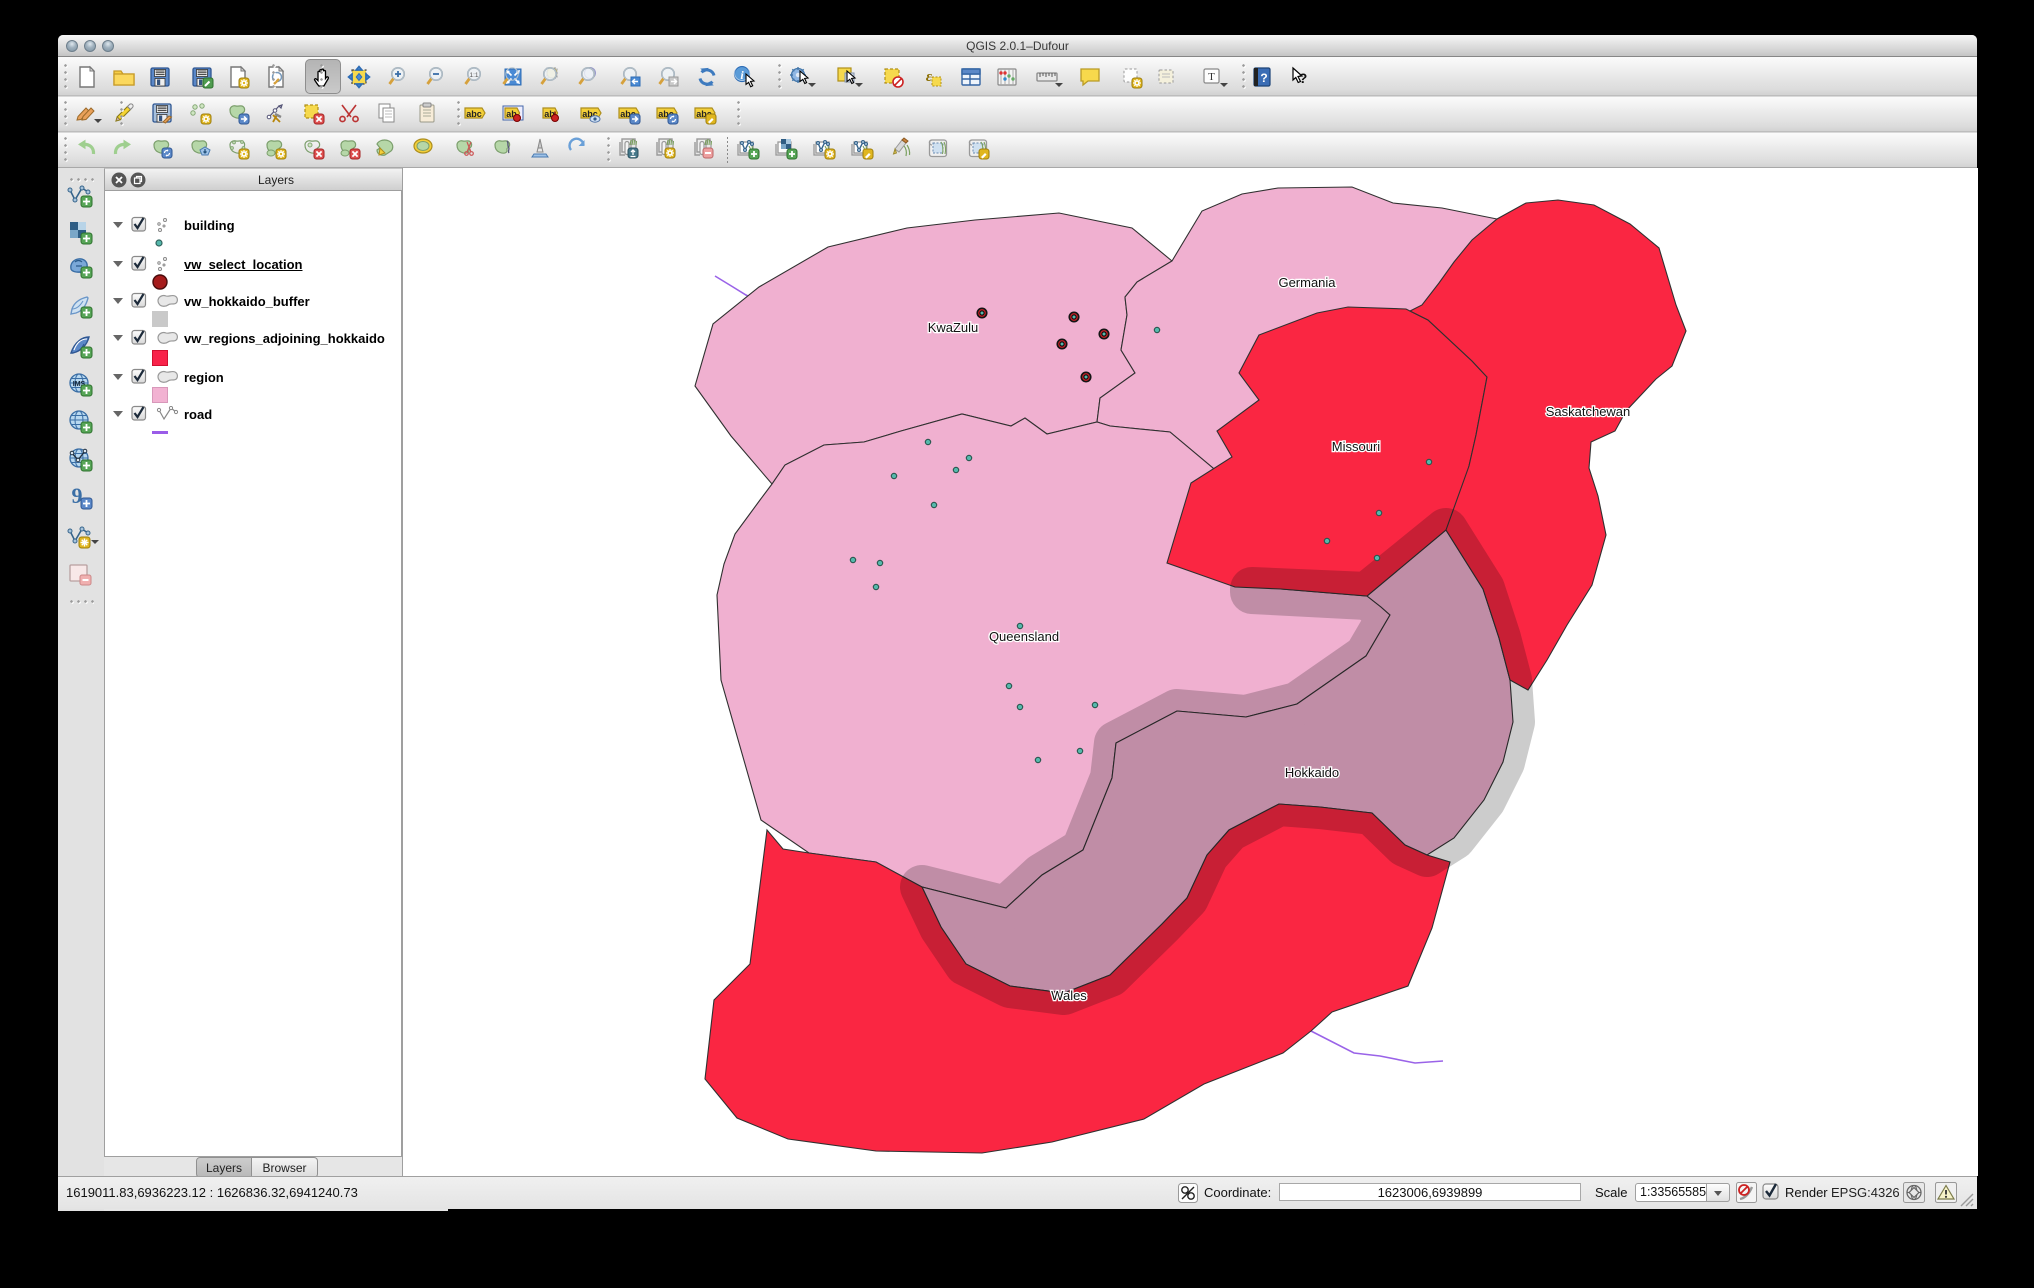 This screenshot has height=1288, width=2034. What do you see at coordinates (473, 75) in the screenshot?
I see `svg-text: 1:1` at bounding box center [473, 75].